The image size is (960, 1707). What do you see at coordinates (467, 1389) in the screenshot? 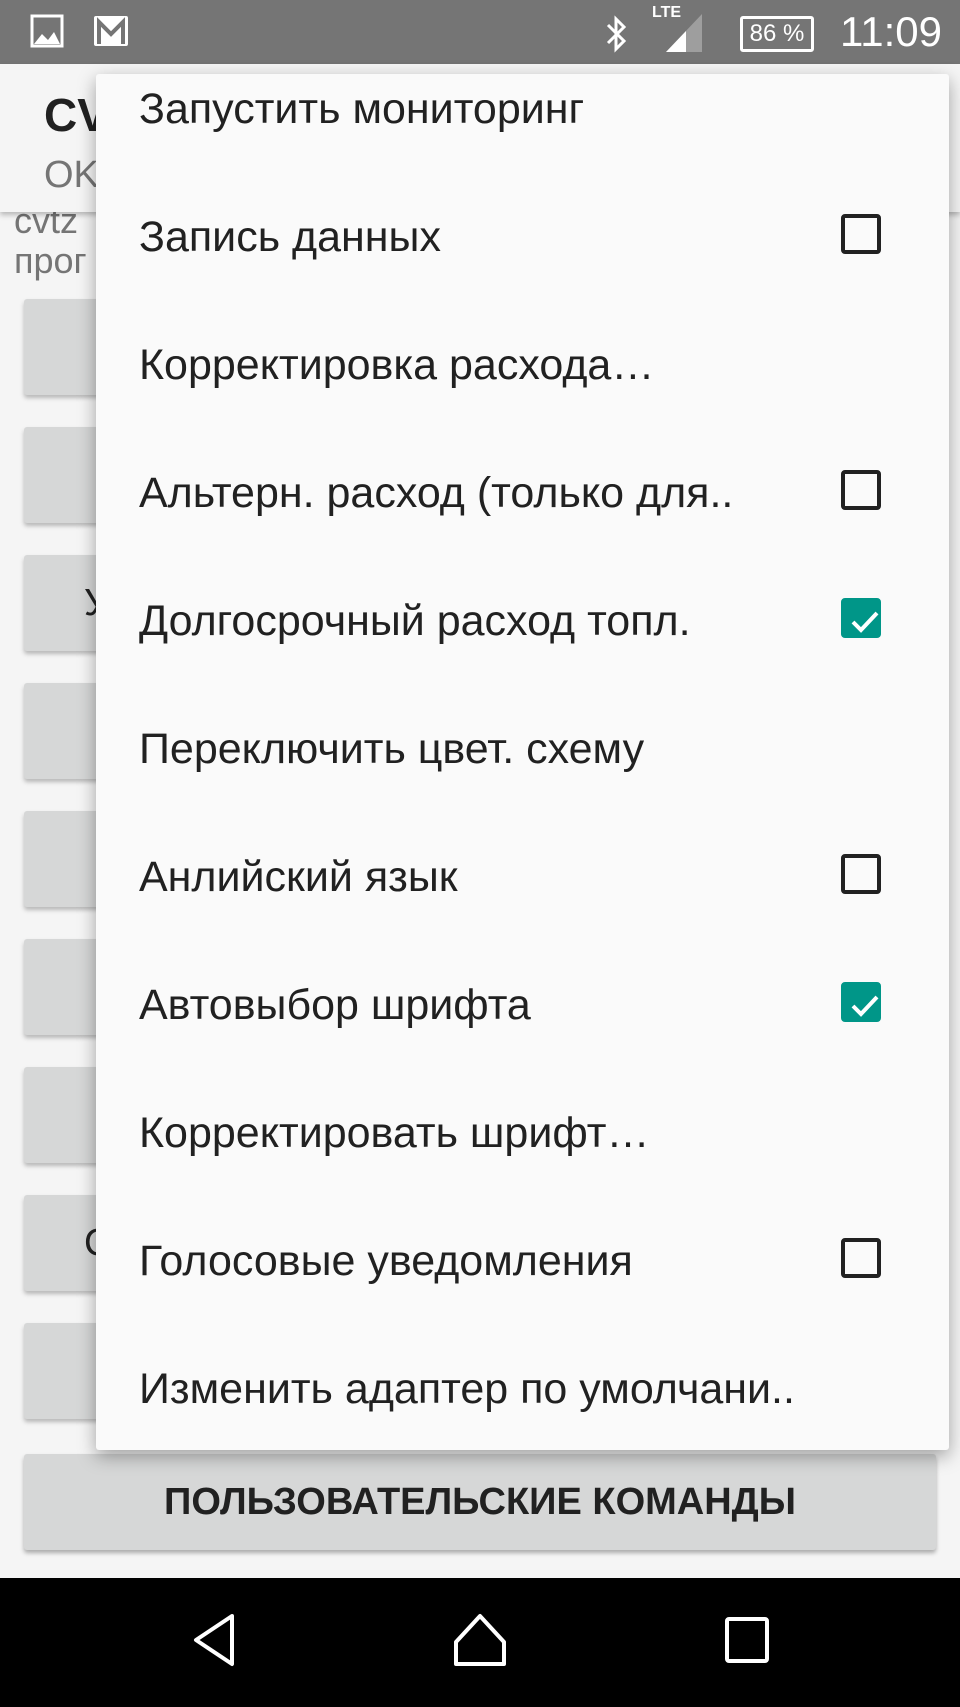
I see `menu-item-label: Изменить адаптер по умолчани..` at bounding box center [467, 1389].